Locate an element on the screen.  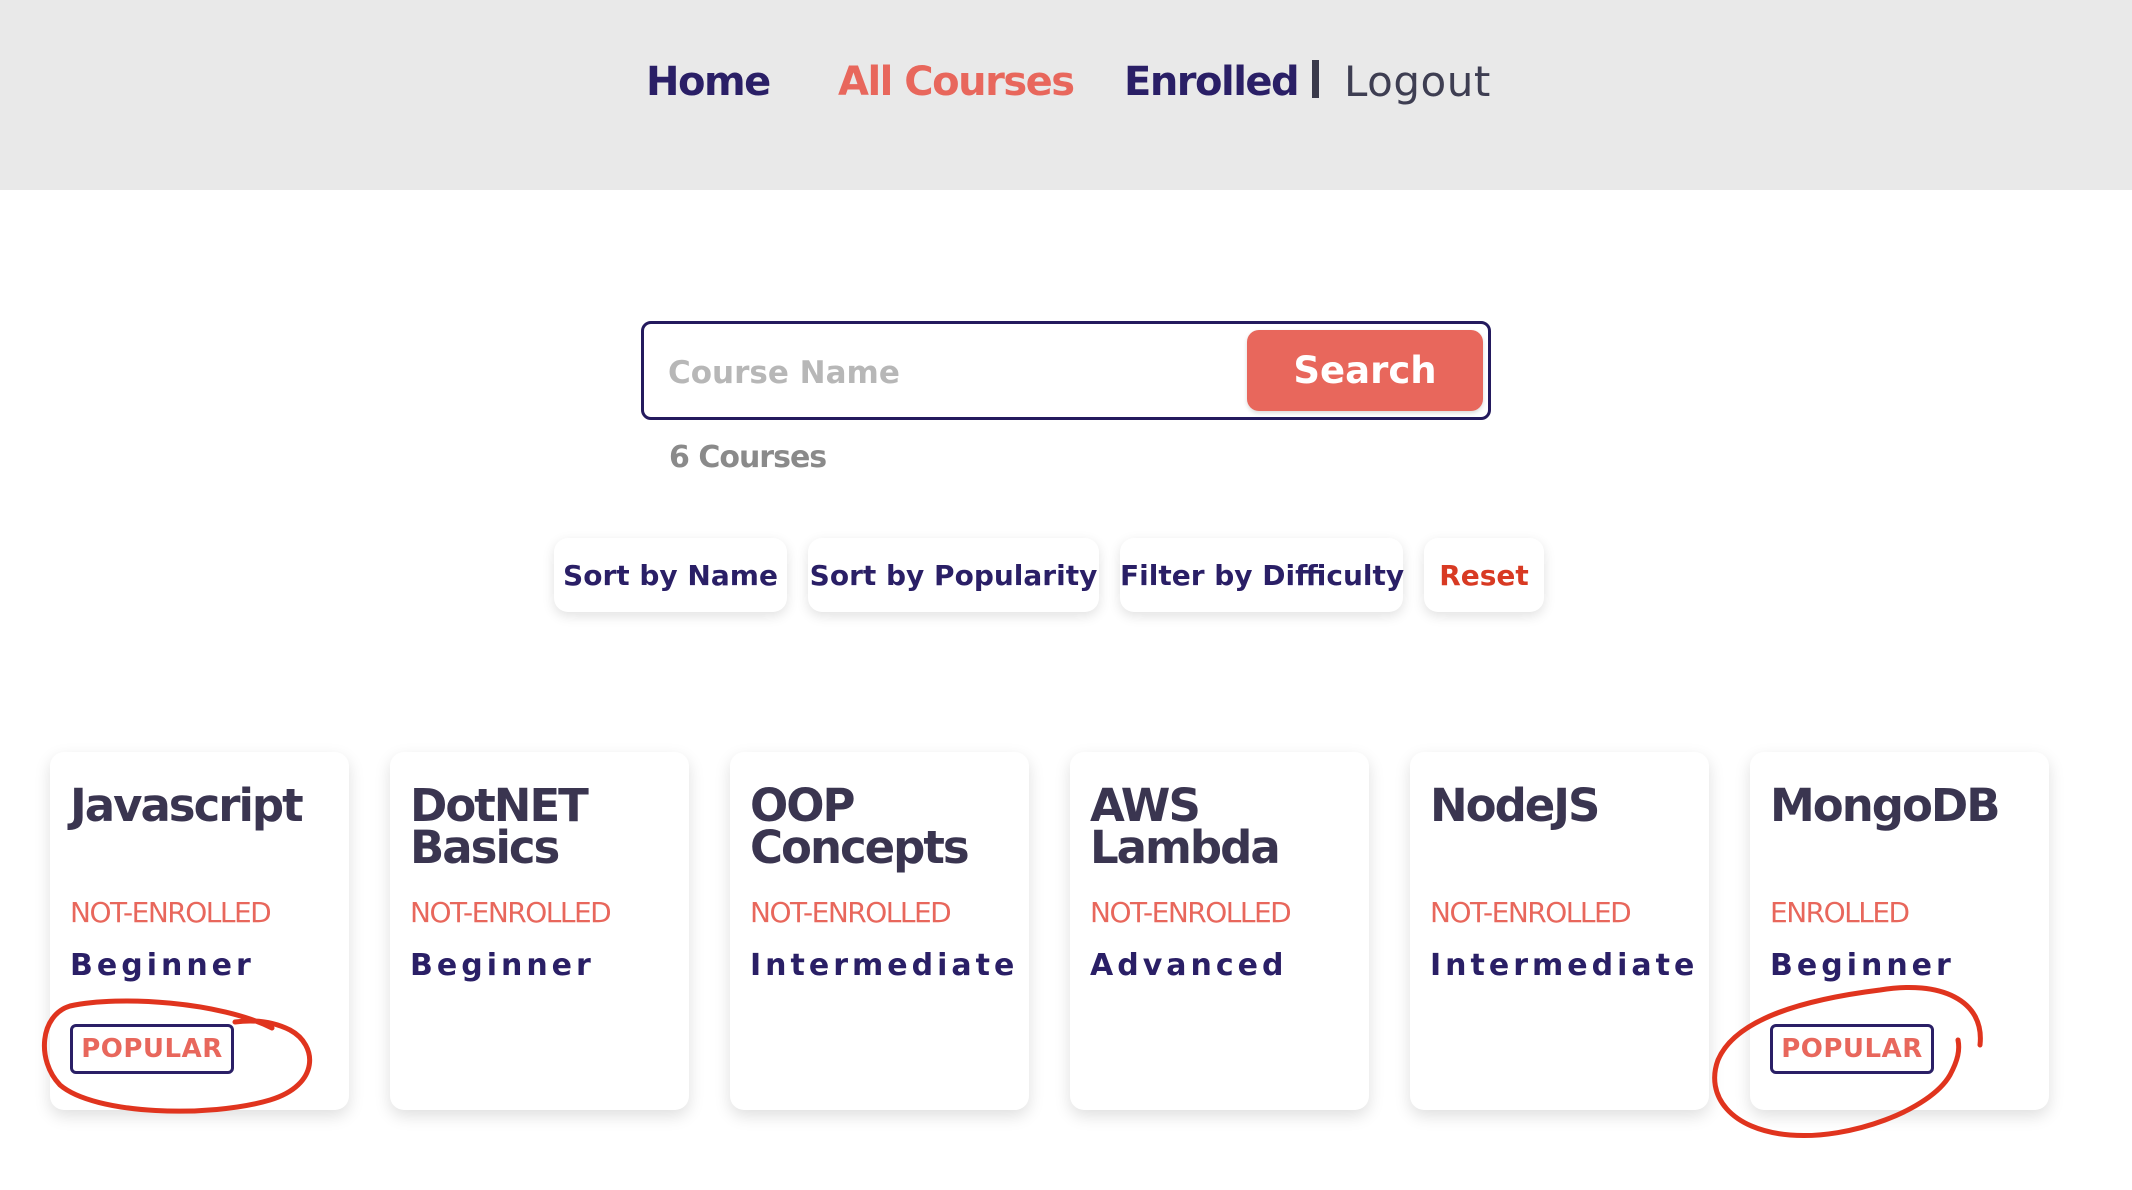
course-title: MongoDB is located at coordinates (1885, 805).